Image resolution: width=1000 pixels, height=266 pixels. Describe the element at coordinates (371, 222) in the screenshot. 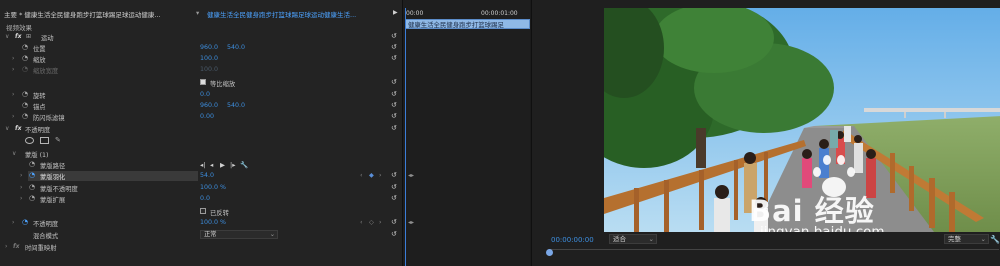

I see `add-keyframe-icon: ◇` at that location.